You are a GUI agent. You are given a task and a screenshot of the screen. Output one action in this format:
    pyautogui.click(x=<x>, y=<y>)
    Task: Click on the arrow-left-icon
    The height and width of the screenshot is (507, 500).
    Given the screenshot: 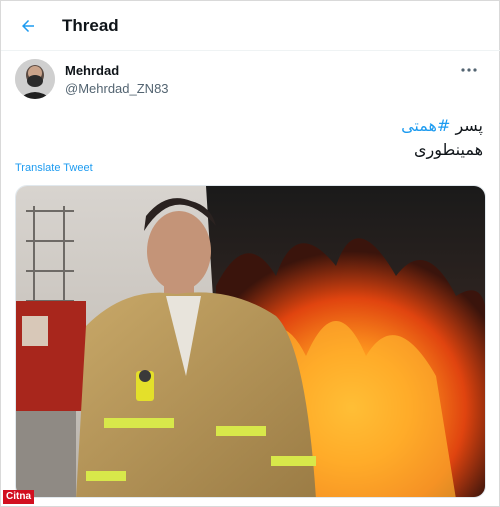 What is the action you would take?
    pyautogui.click(x=28, y=26)
    